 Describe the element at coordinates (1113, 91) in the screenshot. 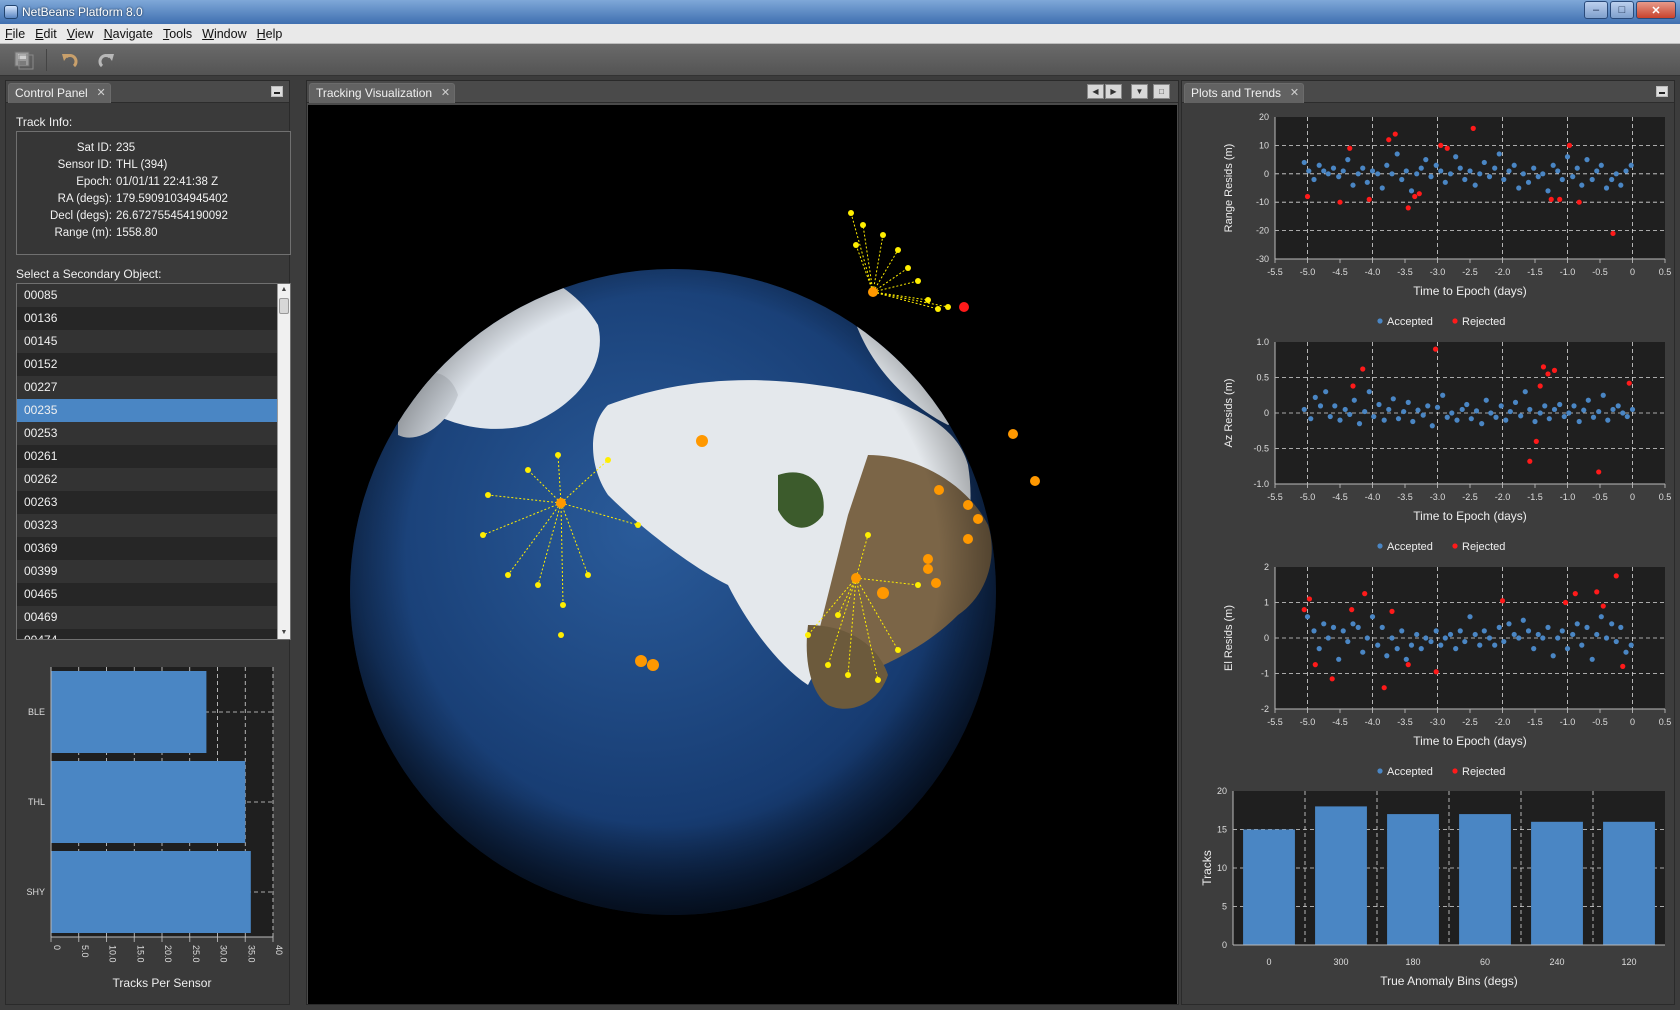

I see `scroll-right-icon: ▶` at that location.